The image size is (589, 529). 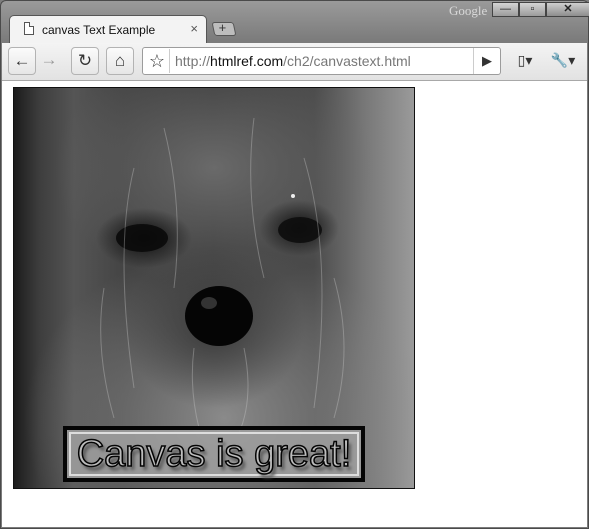 I want to click on brand-label: Google, so click(x=468, y=10).